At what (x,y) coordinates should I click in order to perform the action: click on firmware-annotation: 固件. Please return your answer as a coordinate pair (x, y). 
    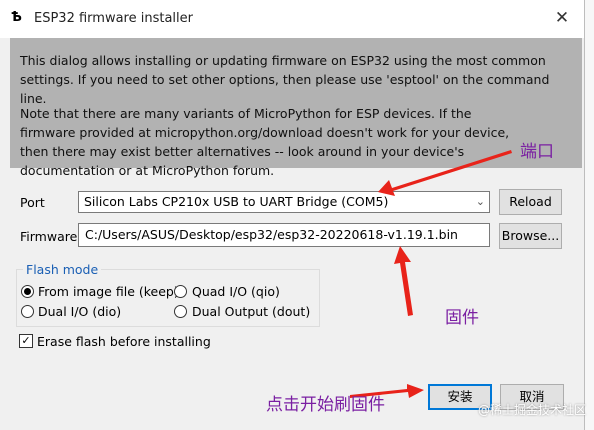
    Looking at the image, I should click on (462, 318).